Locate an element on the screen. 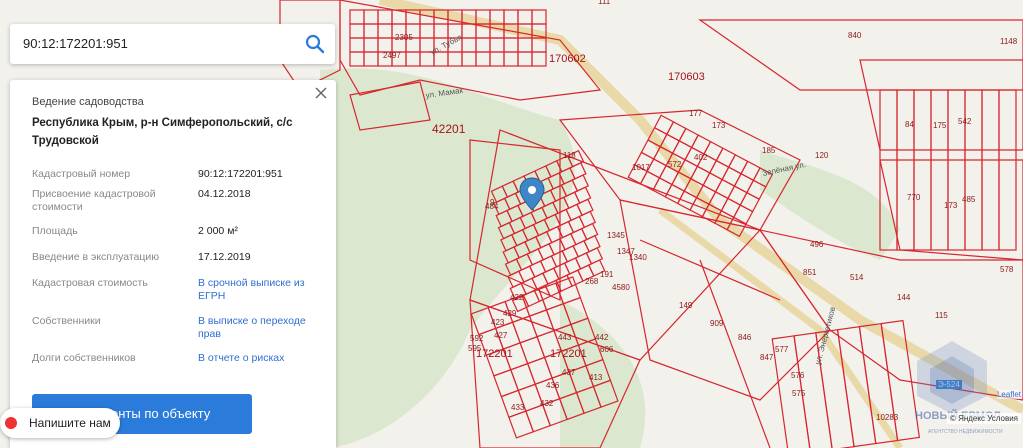 This screenshot has width=1023, height=448. parcel-number-label: 909 is located at coordinates (717, 323).